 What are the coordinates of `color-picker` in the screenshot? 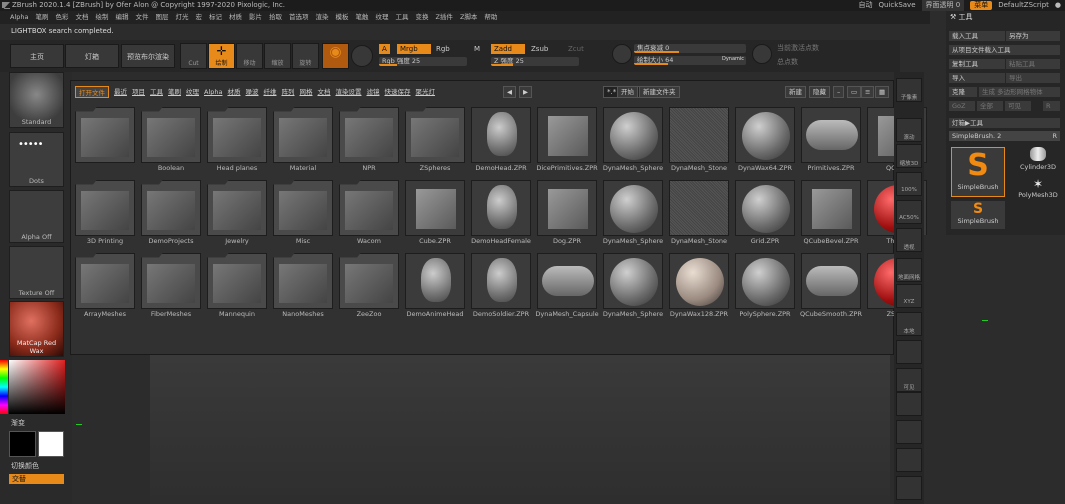 It's located at (37, 387).